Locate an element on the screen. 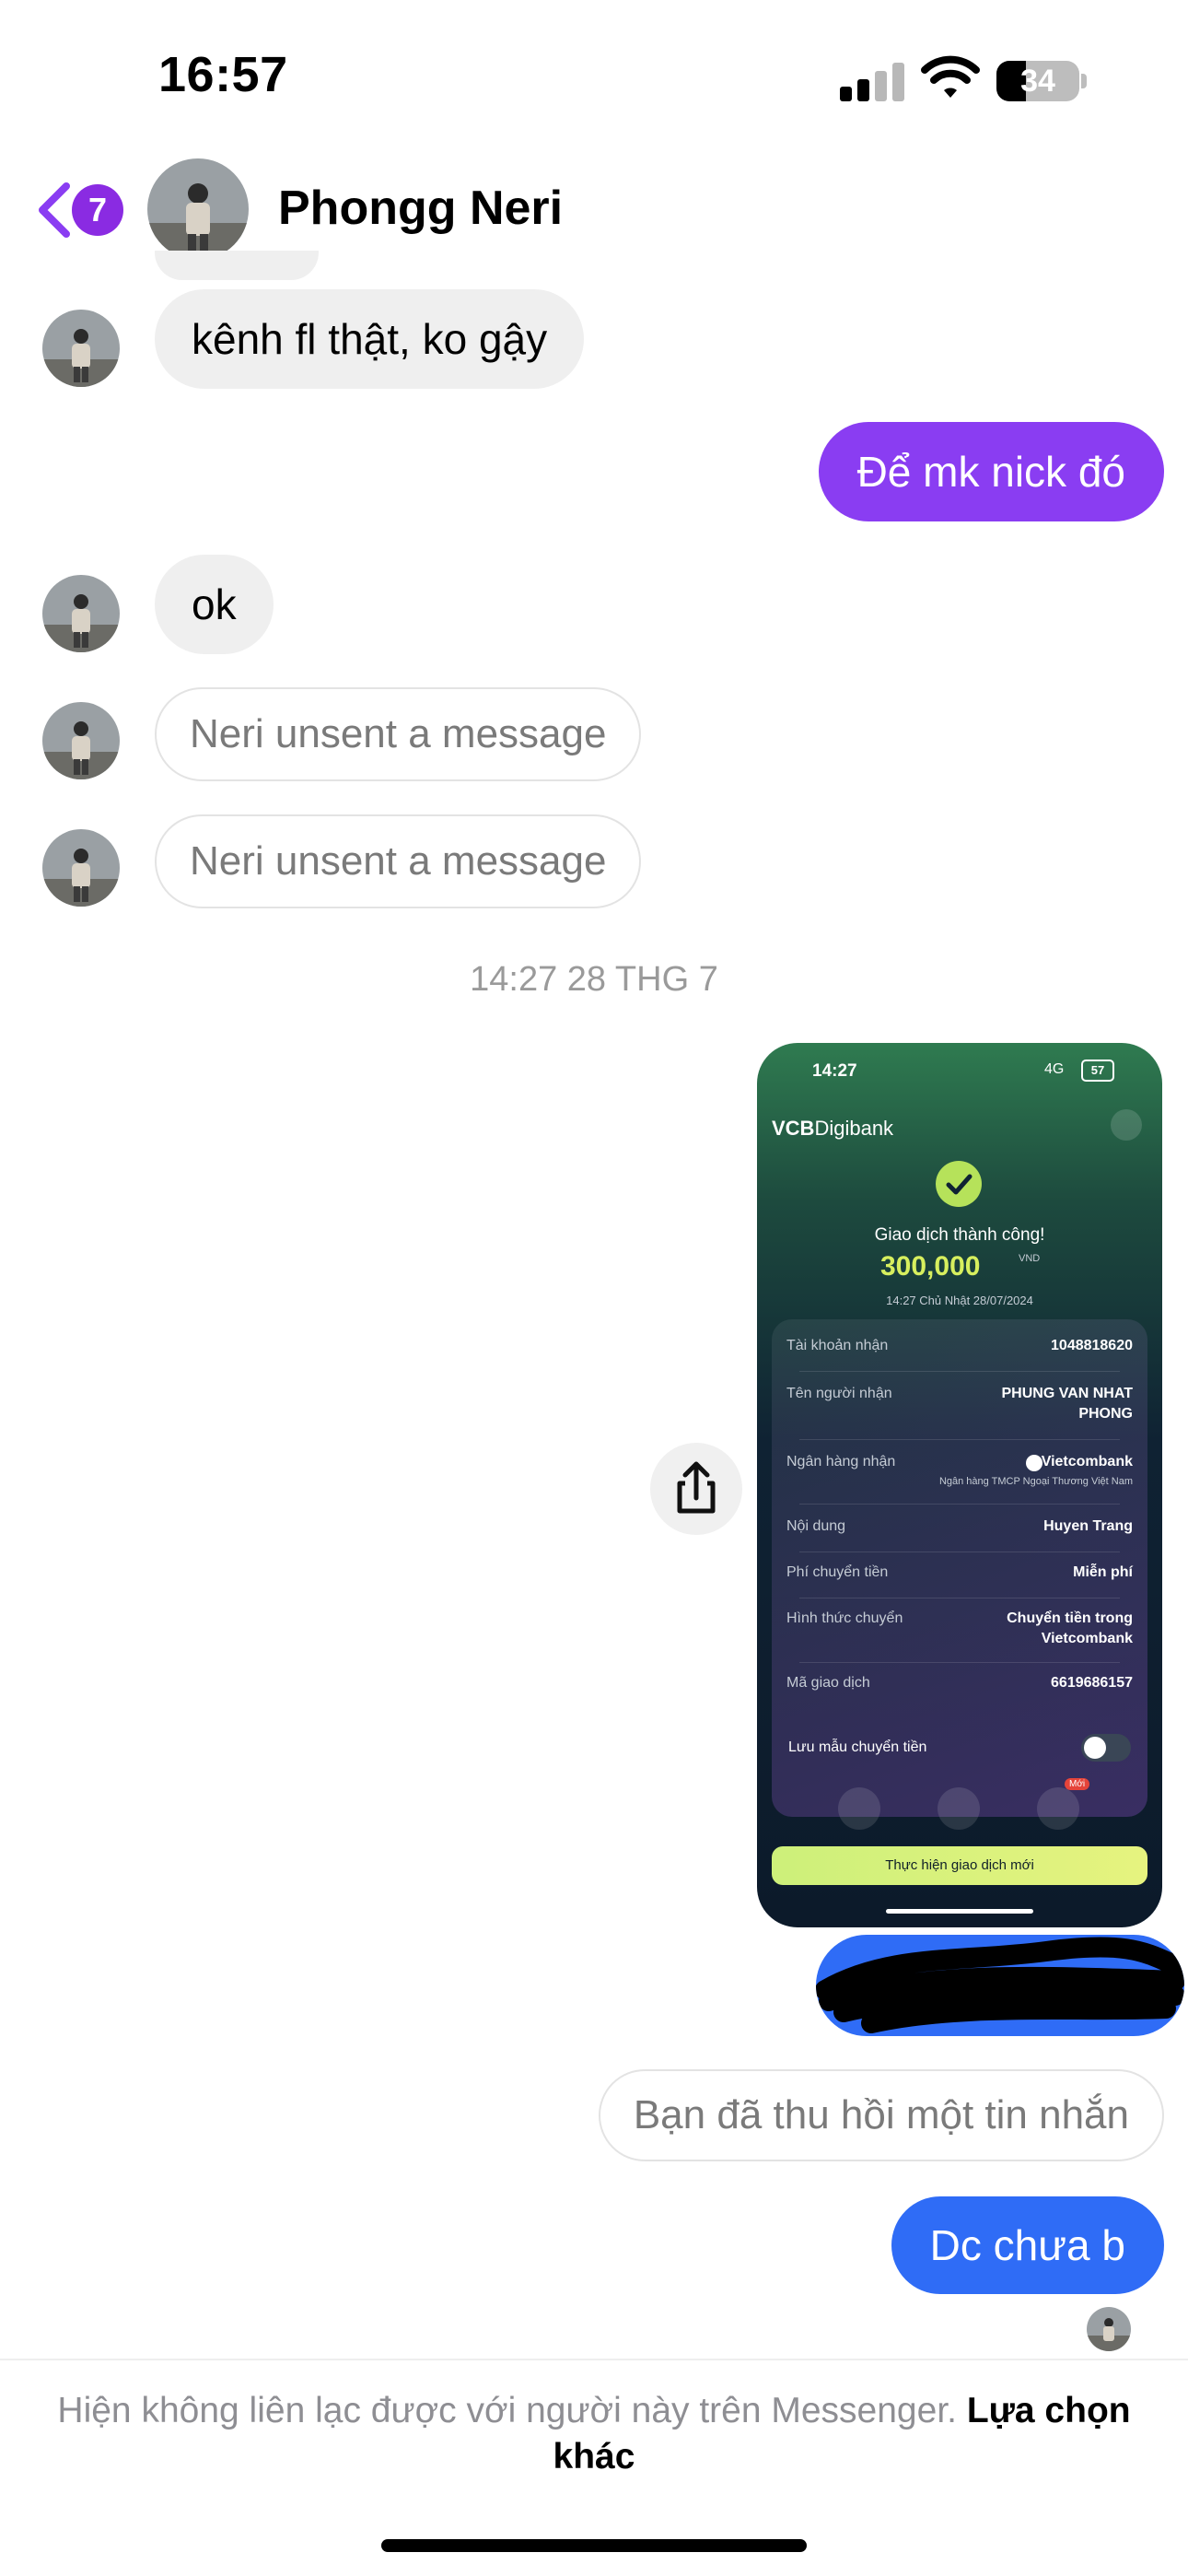  back-chevron-icon is located at coordinates (53, 211).